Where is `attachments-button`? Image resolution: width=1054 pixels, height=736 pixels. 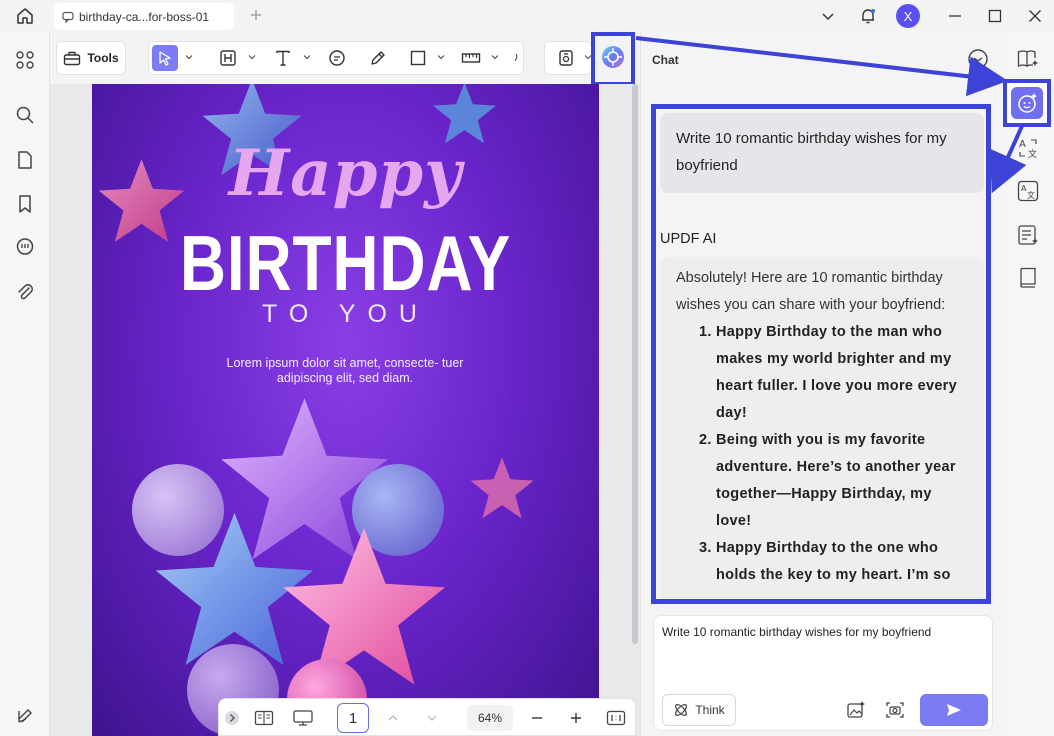
attachments-button is located at coordinates (25, 292).